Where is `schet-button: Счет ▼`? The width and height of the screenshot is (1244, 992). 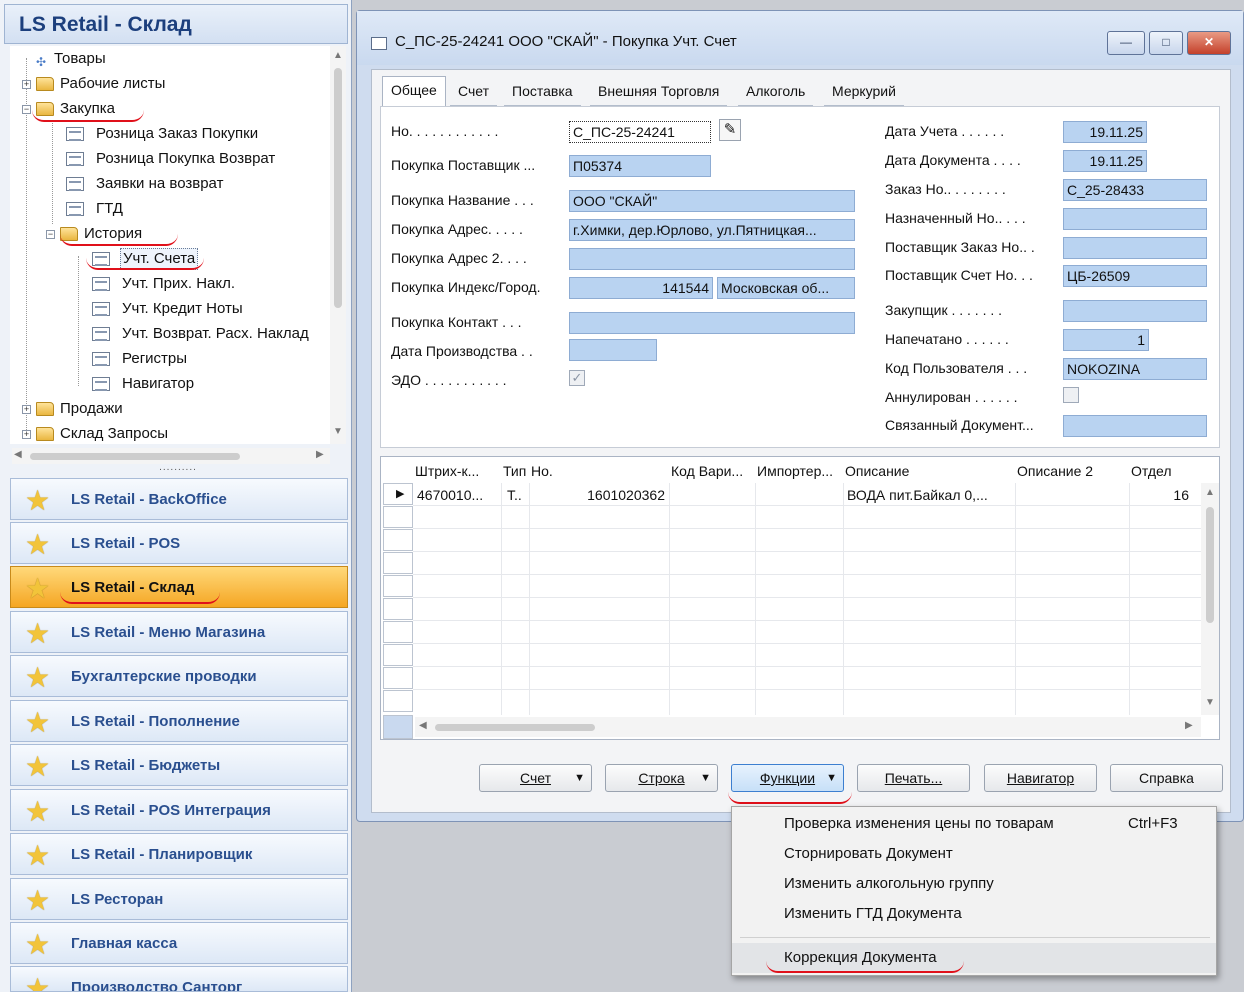 schet-button: Счет ▼ is located at coordinates (535, 778).